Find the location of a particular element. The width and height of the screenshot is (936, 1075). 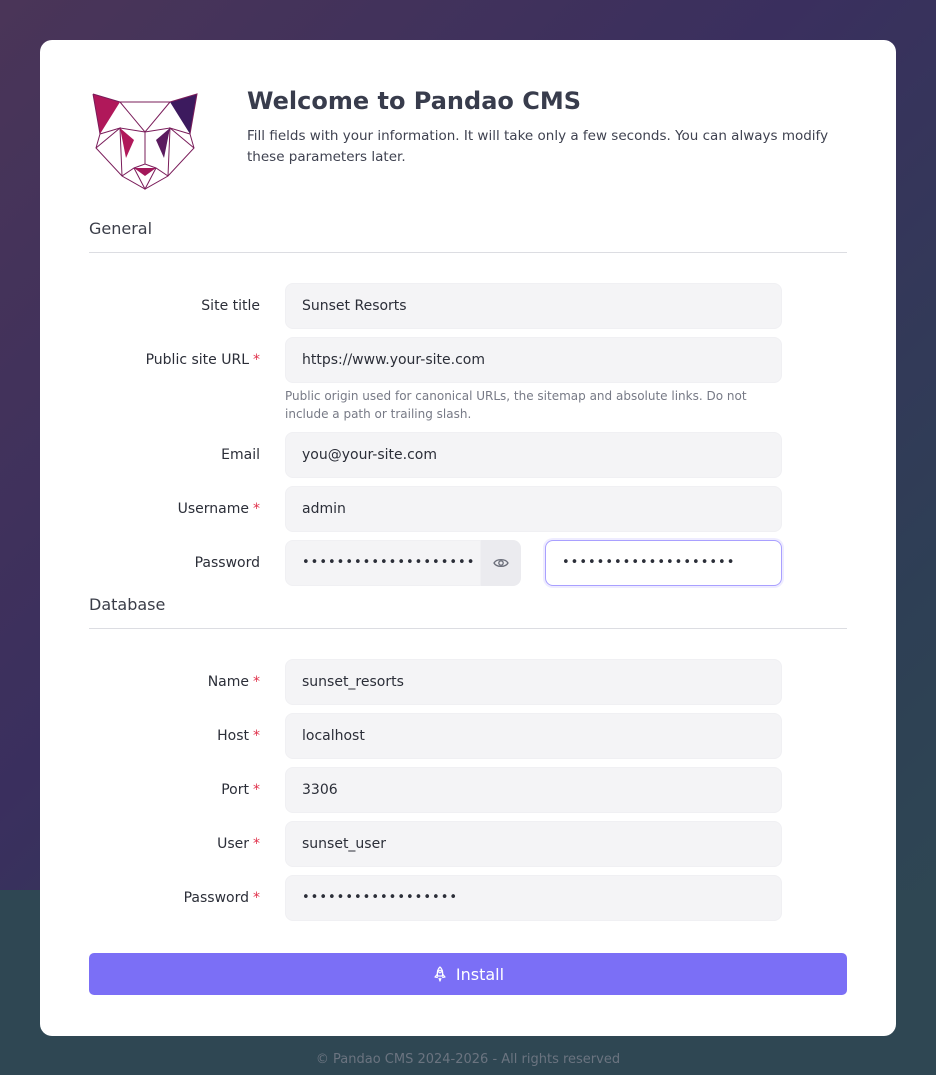

page-title: Welcome to Pandao CMS is located at coordinates (414, 101).